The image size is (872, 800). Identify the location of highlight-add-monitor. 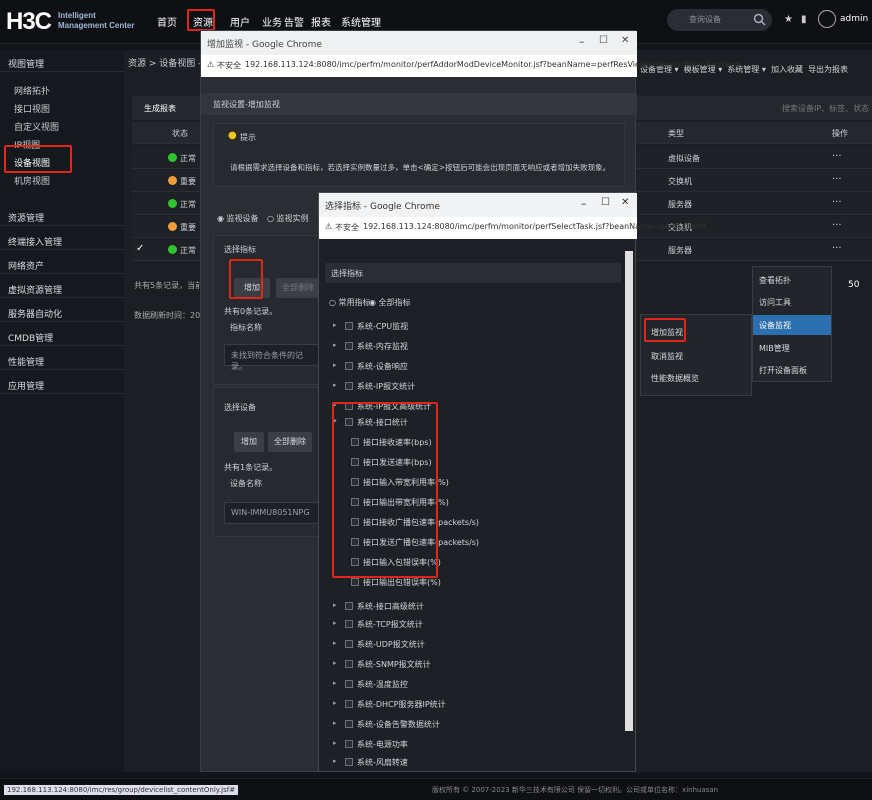
(665, 330).